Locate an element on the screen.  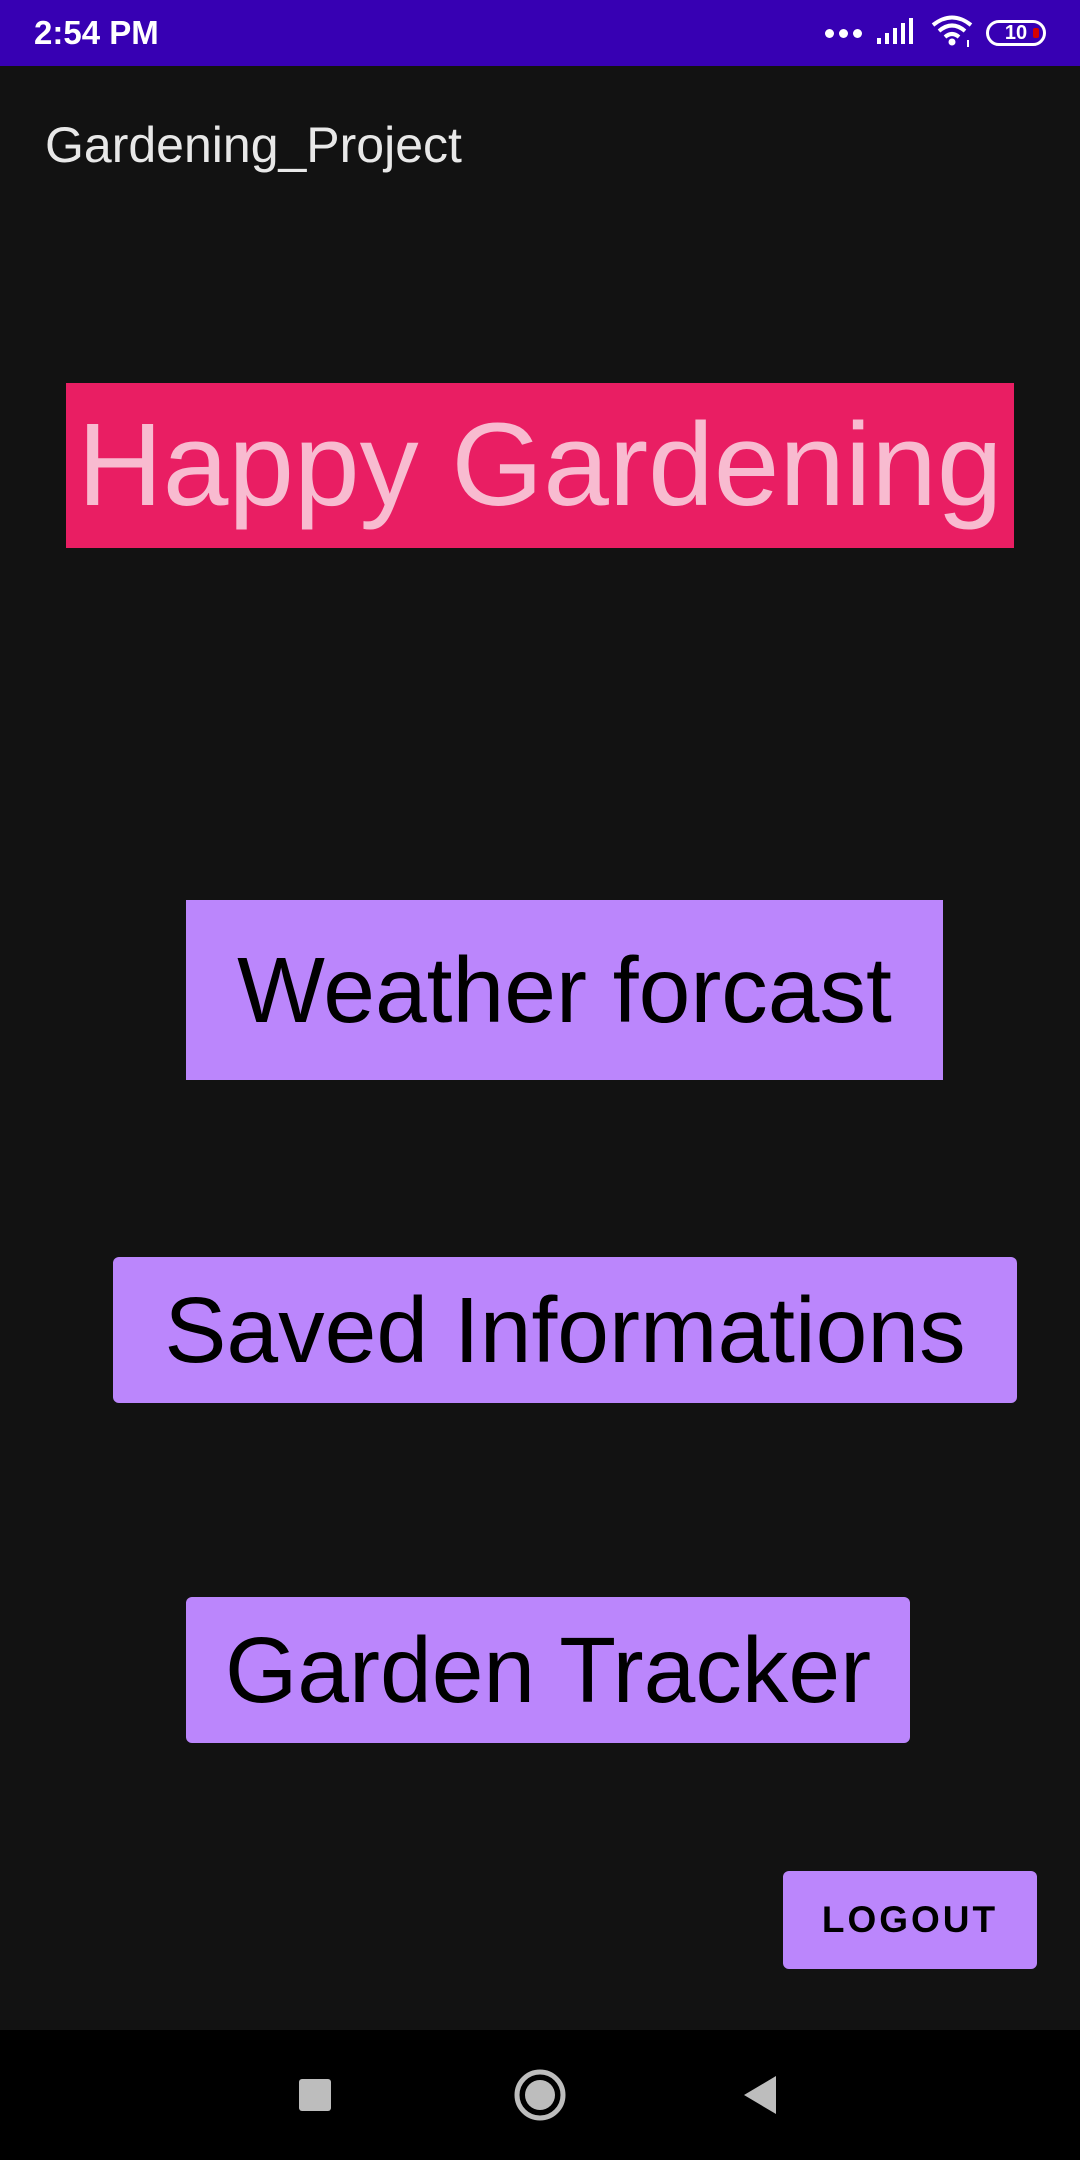
garden-tracker-button: Garden Tracker is located at coordinates (548, 1670).